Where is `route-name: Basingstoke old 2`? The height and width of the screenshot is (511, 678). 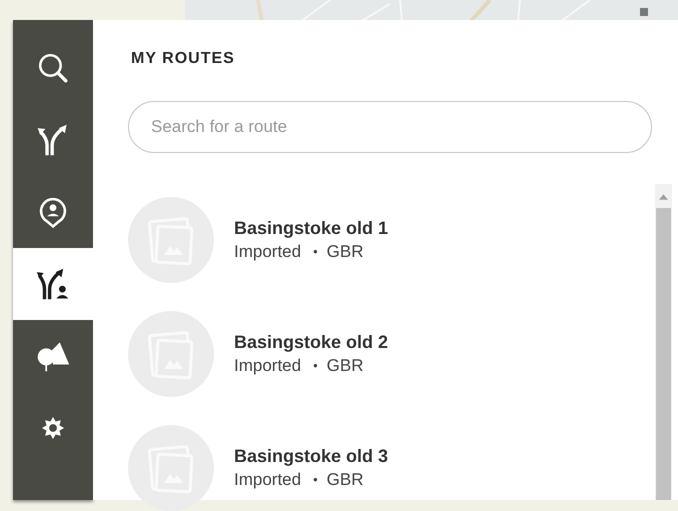 route-name: Basingstoke old 2 is located at coordinates (311, 342).